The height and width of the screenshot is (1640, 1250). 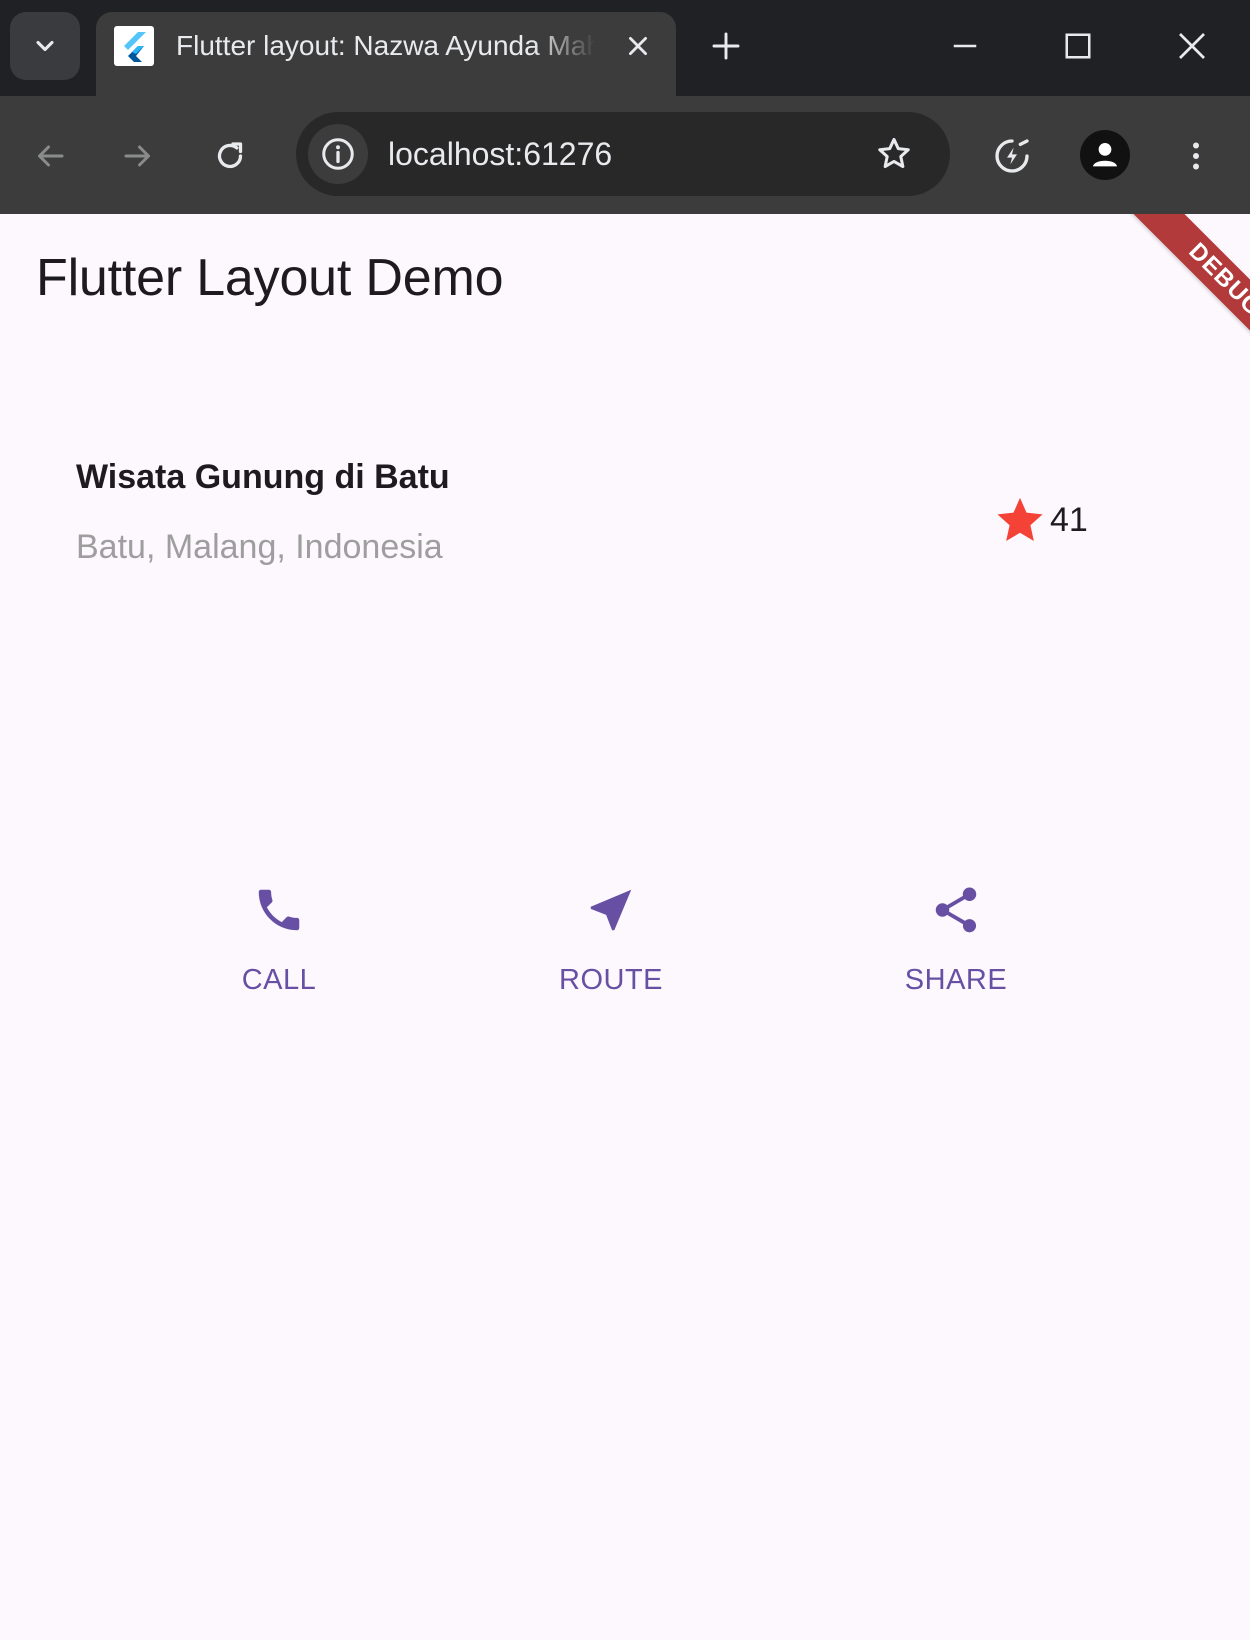 What do you see at coordinates (1105, 155) in the screenshot?
I see `profile-avatar-icon` at bounding box center [1105, 155].